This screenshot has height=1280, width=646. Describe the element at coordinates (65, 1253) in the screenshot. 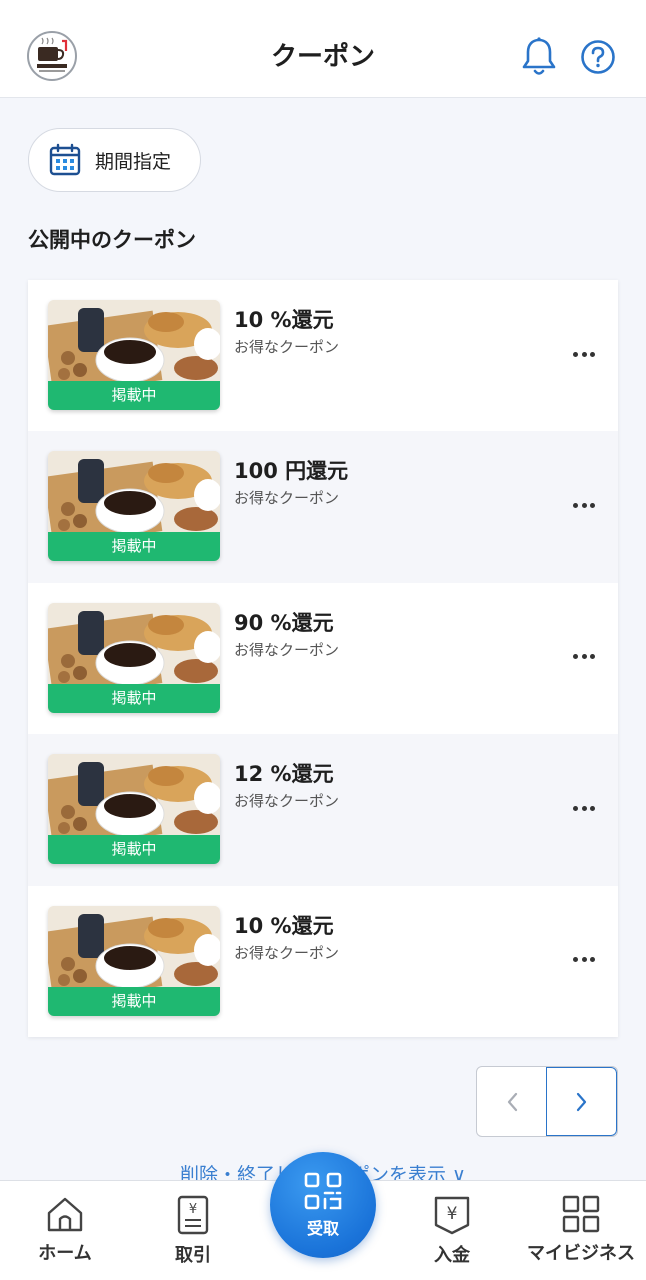

I see `nav-home-label: ホーム` at that location.